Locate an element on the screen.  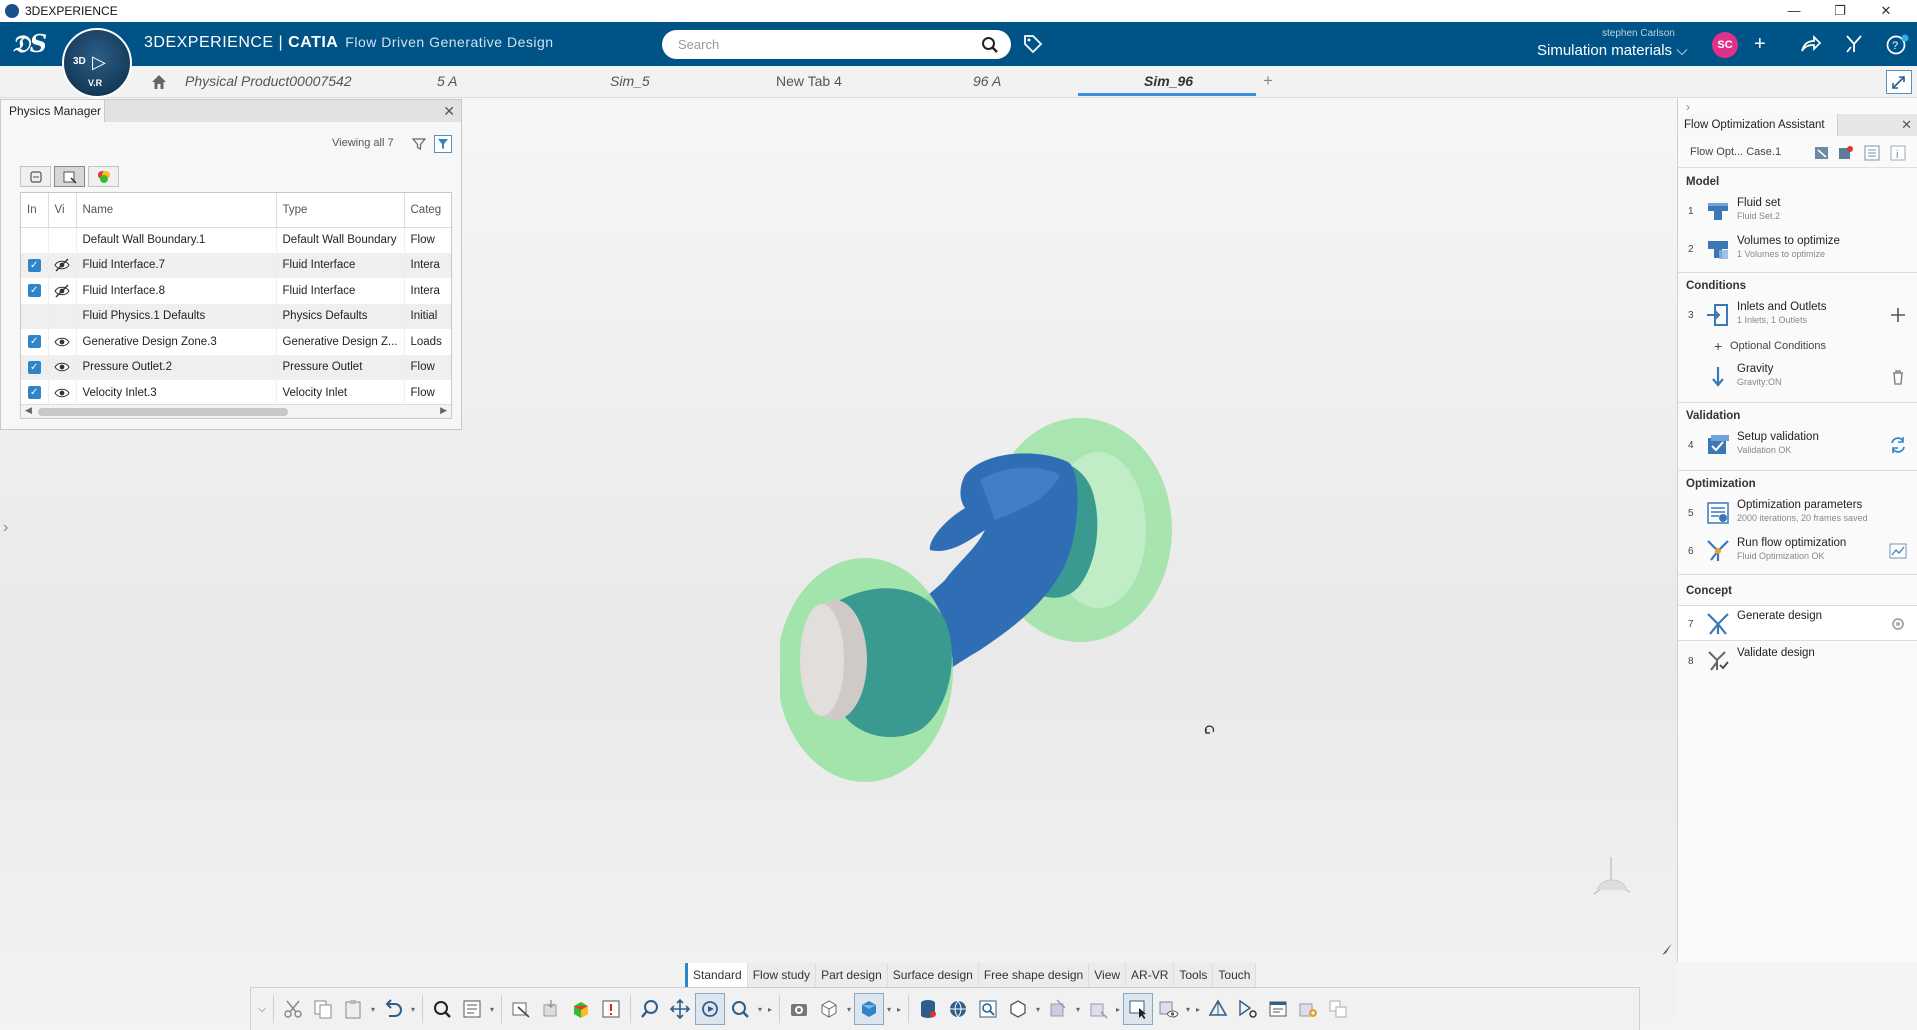
compass-widget: 3D ▷ V.R is located at coordinates (97, 63).